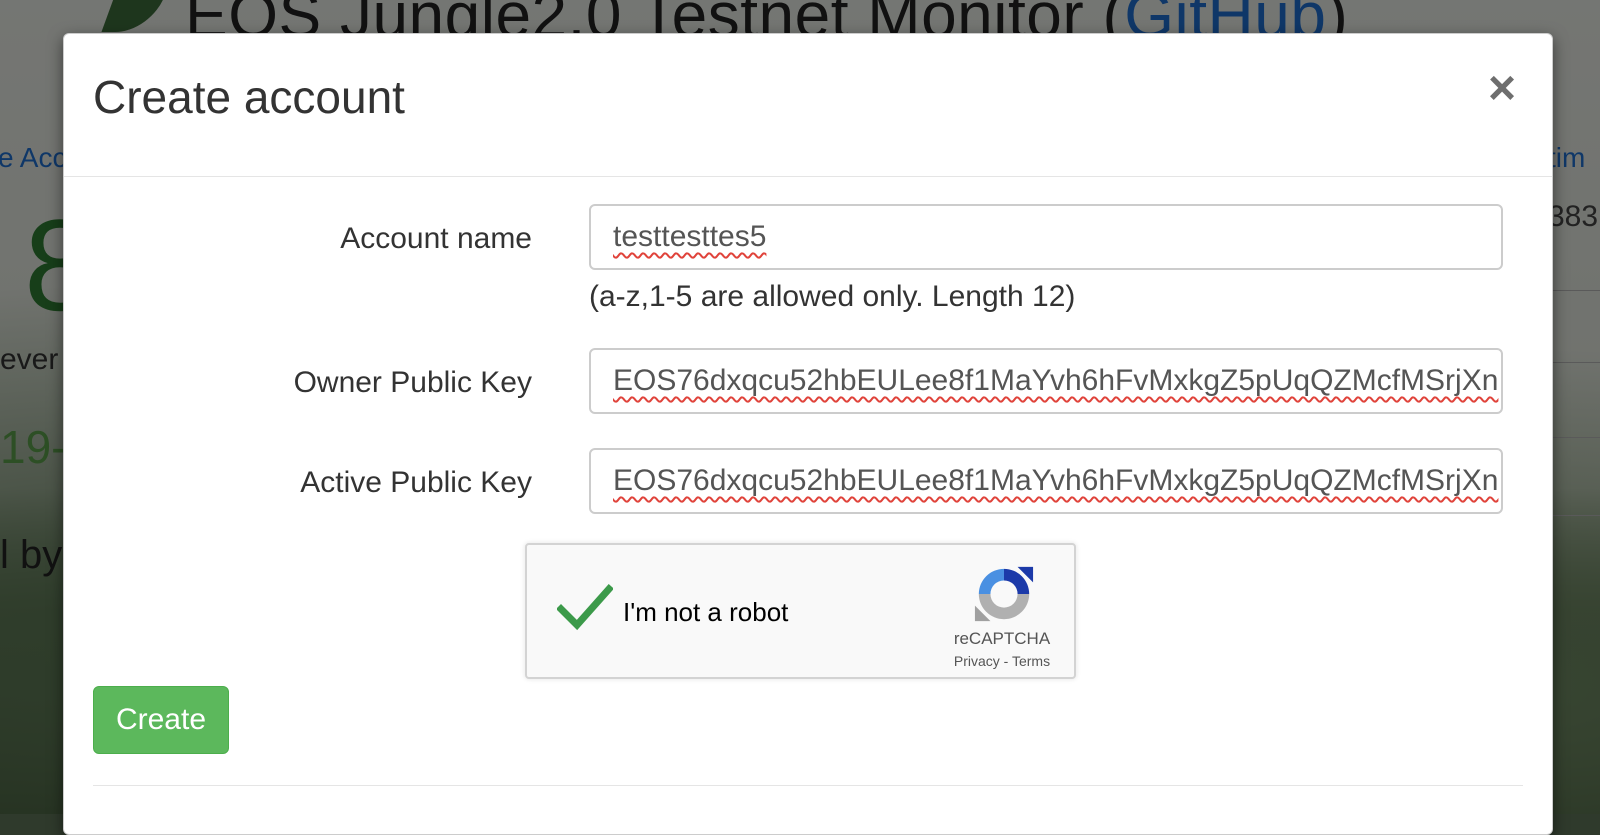 This screenshot has height=835, width=1600. Describe the element at coordinates (832, 296) in the screenshot. I see `account-name-help: (a-z,1-5 are allowed only. Length 12)` at that location.